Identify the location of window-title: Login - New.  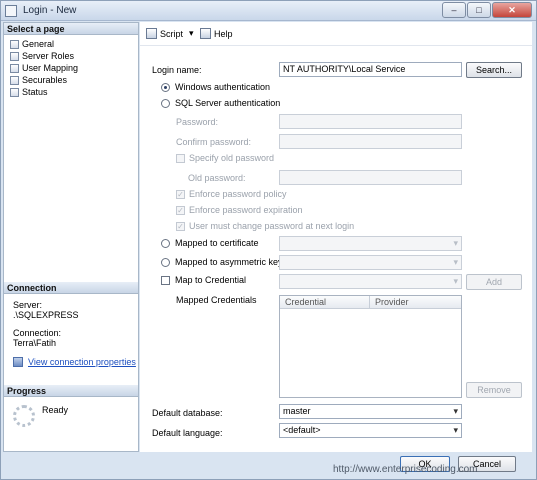
(50, 10).